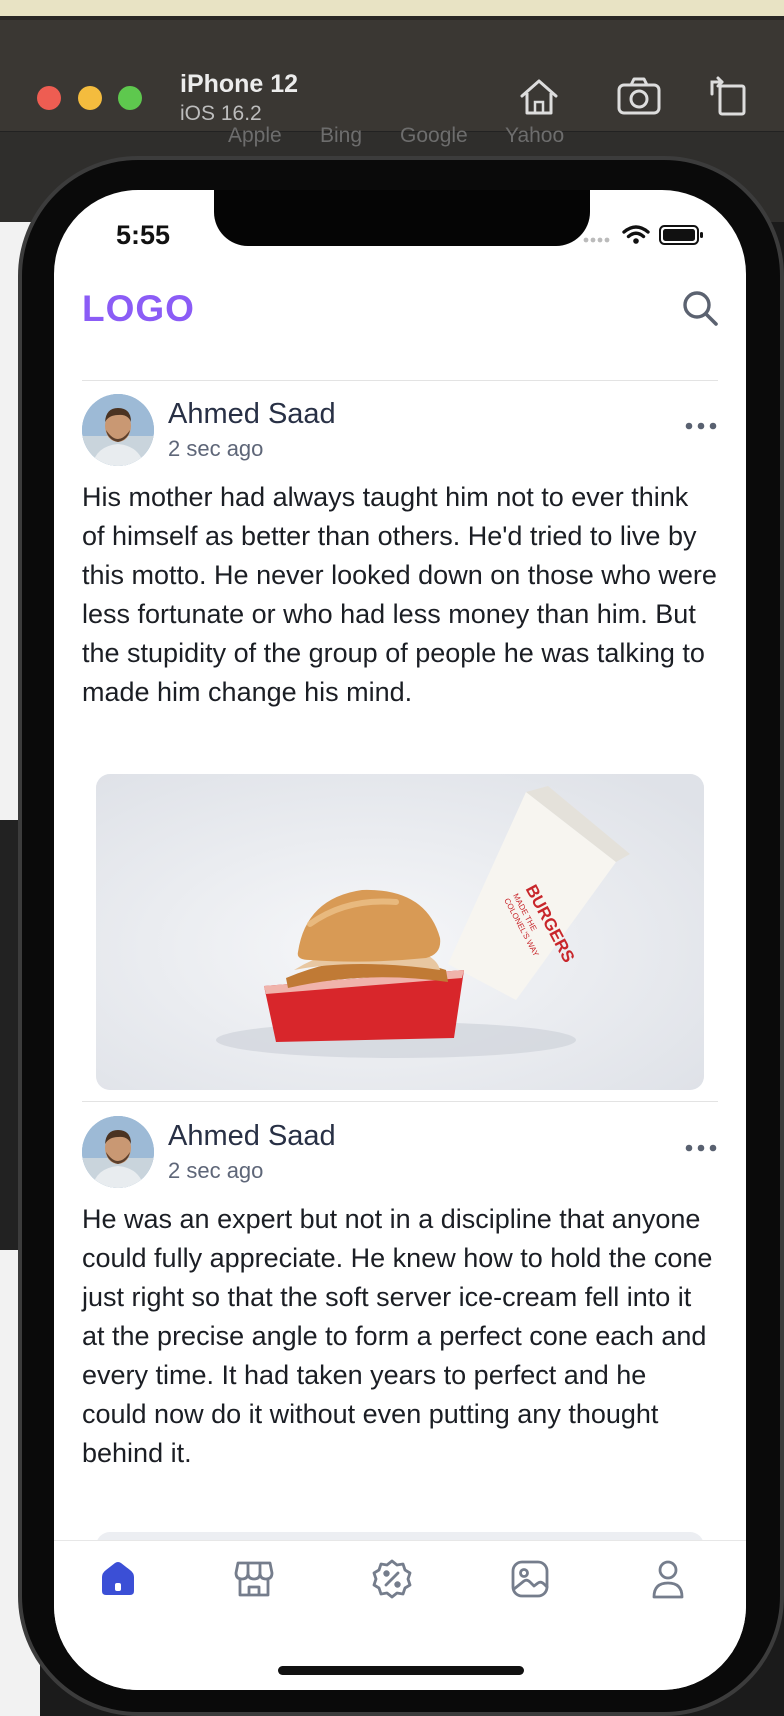 The height and width of the screenshot is (1716, 784). I want to click on status-icons, so click(645, 235).